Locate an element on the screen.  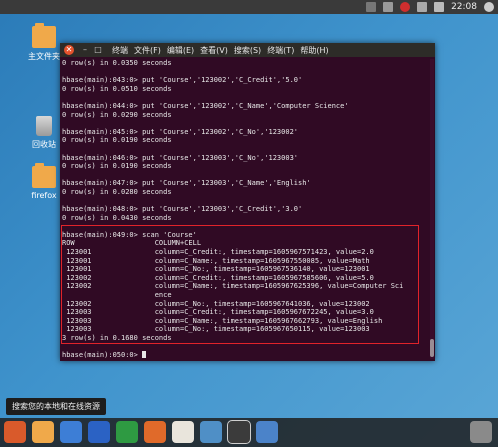
menu-item-help: 帮助(H) is located at coordinates (314, 50).